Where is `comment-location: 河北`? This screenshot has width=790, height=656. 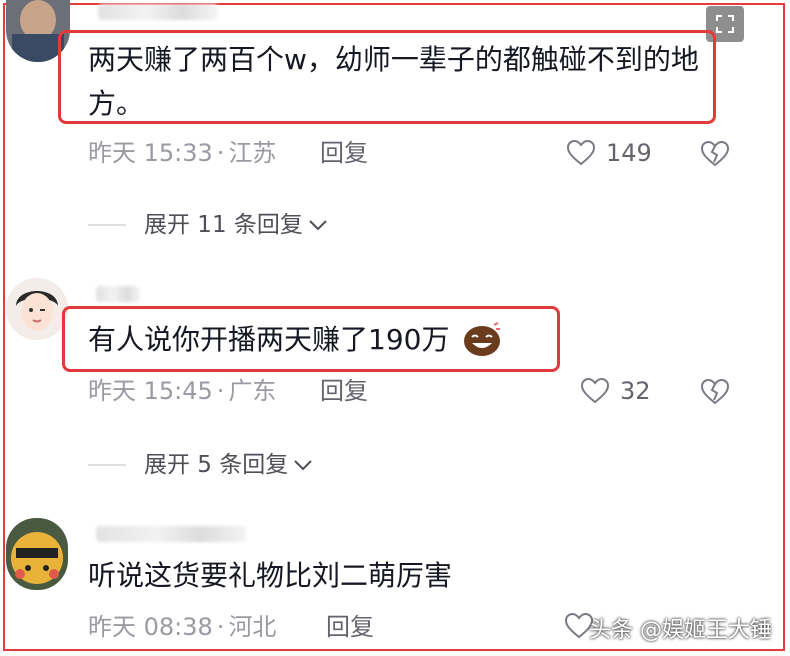 comment-location: 河北 is located at coordinates (252, 627).